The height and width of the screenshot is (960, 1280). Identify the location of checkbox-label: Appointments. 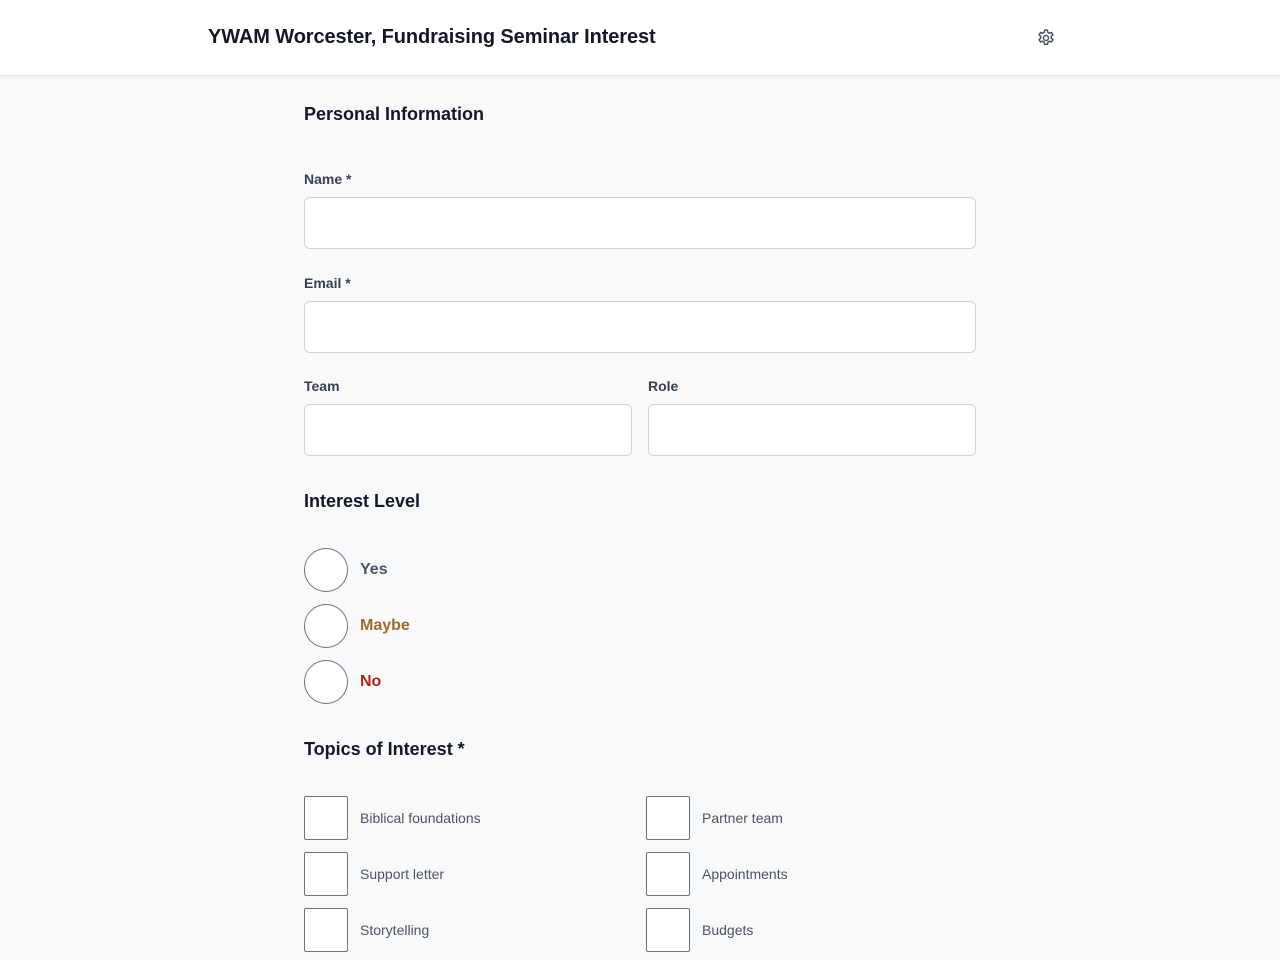
(745, 874).